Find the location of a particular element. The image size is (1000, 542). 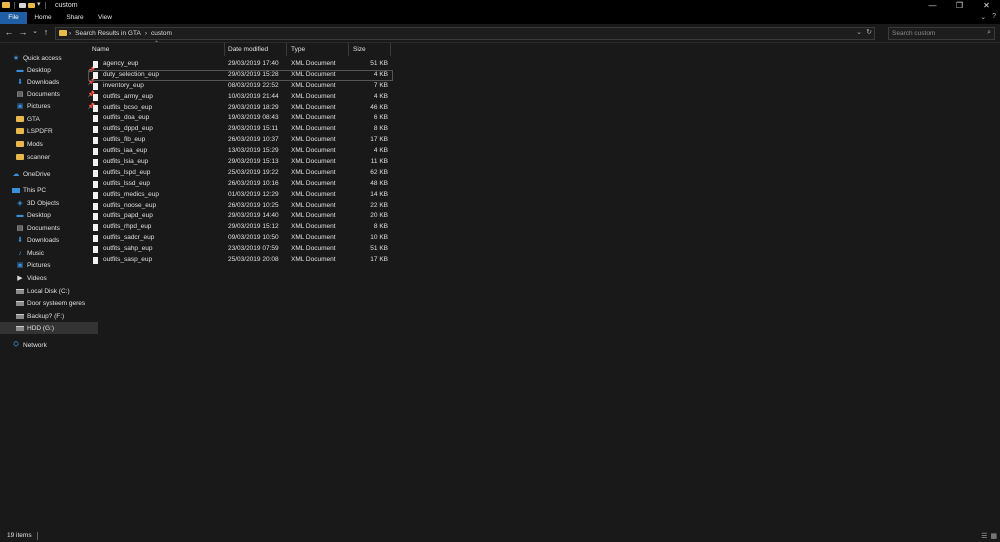

file-name: outfits_doa_eup is located at coordinates (126, 118).